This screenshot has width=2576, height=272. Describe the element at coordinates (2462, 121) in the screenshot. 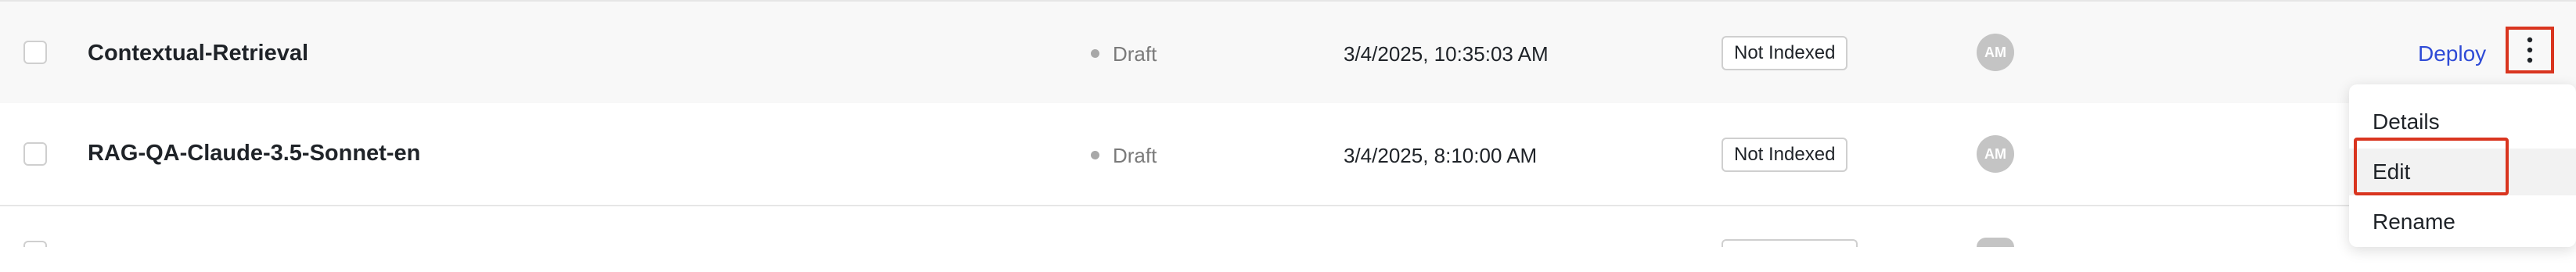

I see `menu-item-details: Details` at that location.